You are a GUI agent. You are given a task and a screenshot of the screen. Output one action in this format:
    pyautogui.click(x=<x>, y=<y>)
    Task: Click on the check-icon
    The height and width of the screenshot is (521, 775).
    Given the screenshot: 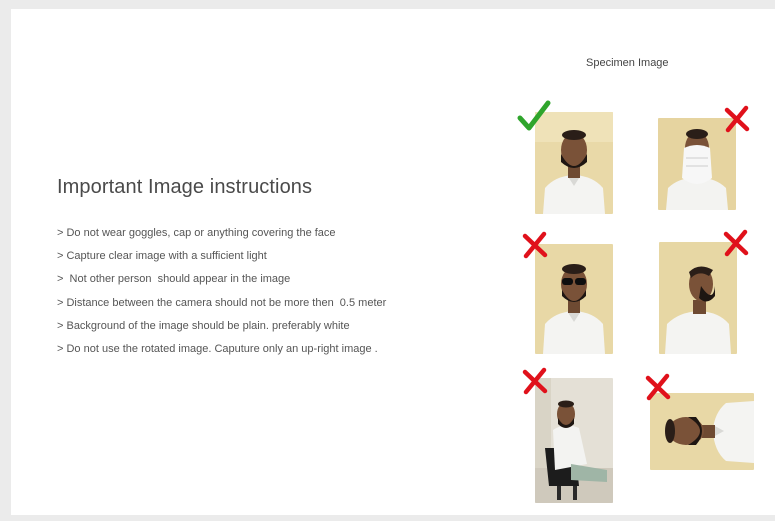 What is the action you would take?
    pyautogui.click(x=534, y=116)
    